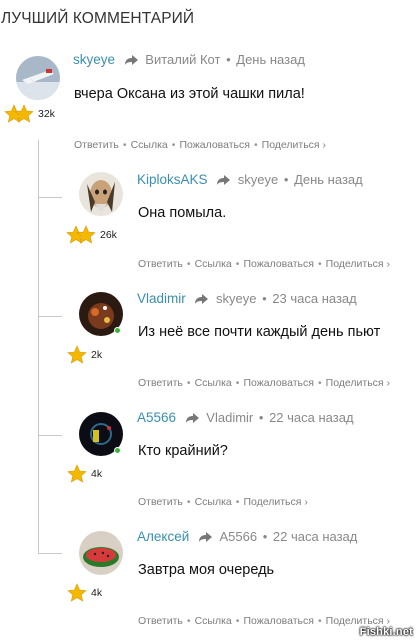  Describe the element at coordinates (38, 346) in the screenshot. I see `thread-line` at that location.